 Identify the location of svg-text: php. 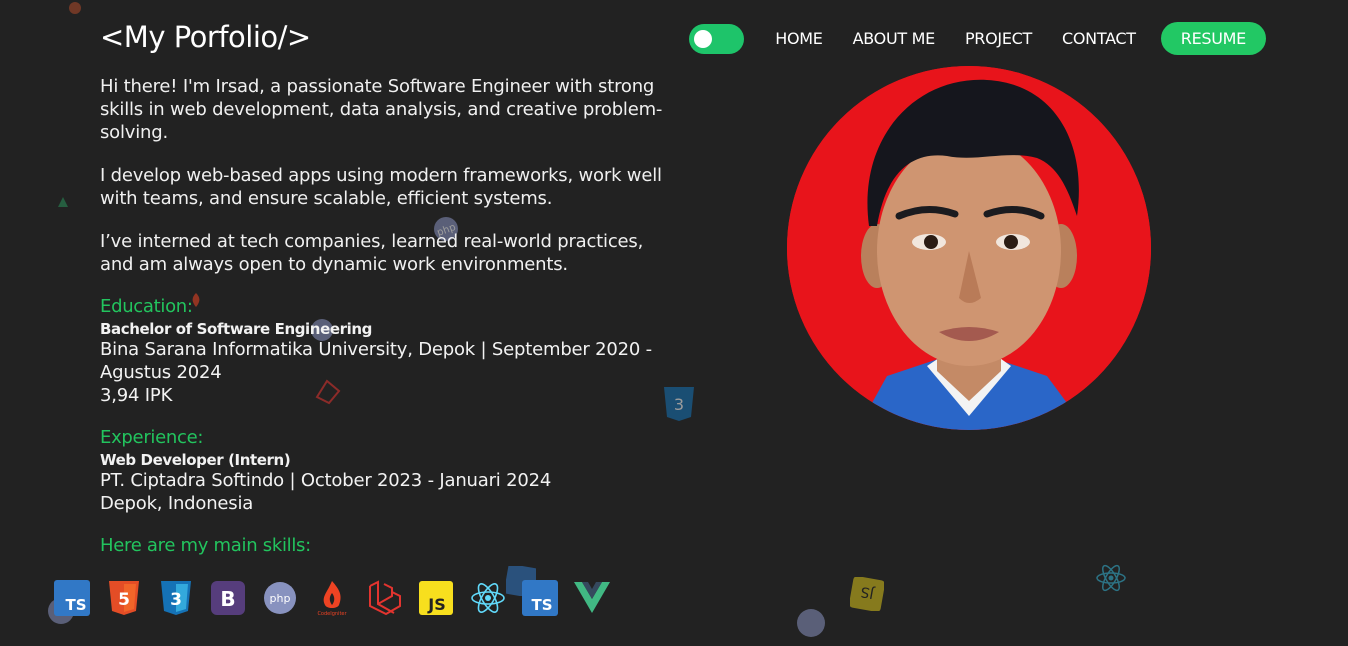
(280, 598).